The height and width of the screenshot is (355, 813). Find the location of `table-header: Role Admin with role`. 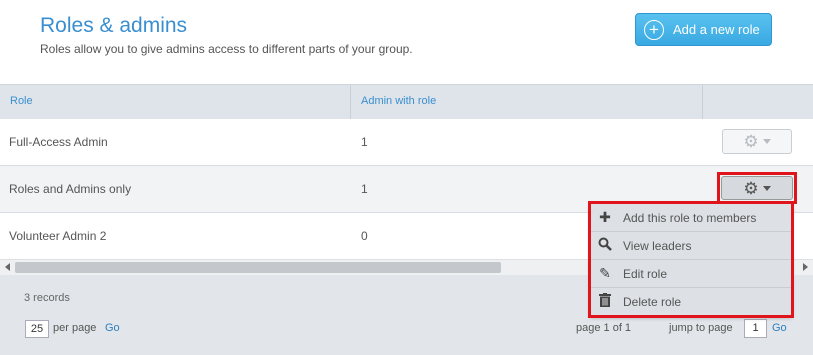

table-header: Role Admin with role is located at coordinates (406, 101).